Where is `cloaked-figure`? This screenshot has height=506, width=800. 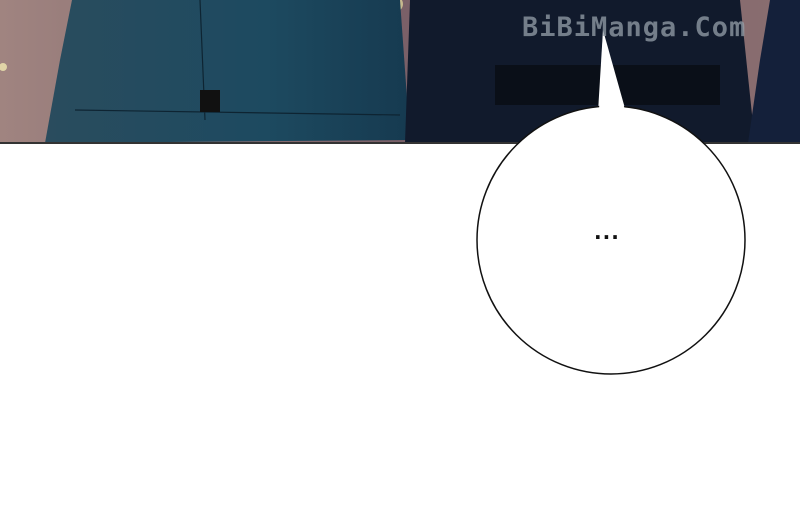
cloaked-figure is located at coordinates (227, 71).